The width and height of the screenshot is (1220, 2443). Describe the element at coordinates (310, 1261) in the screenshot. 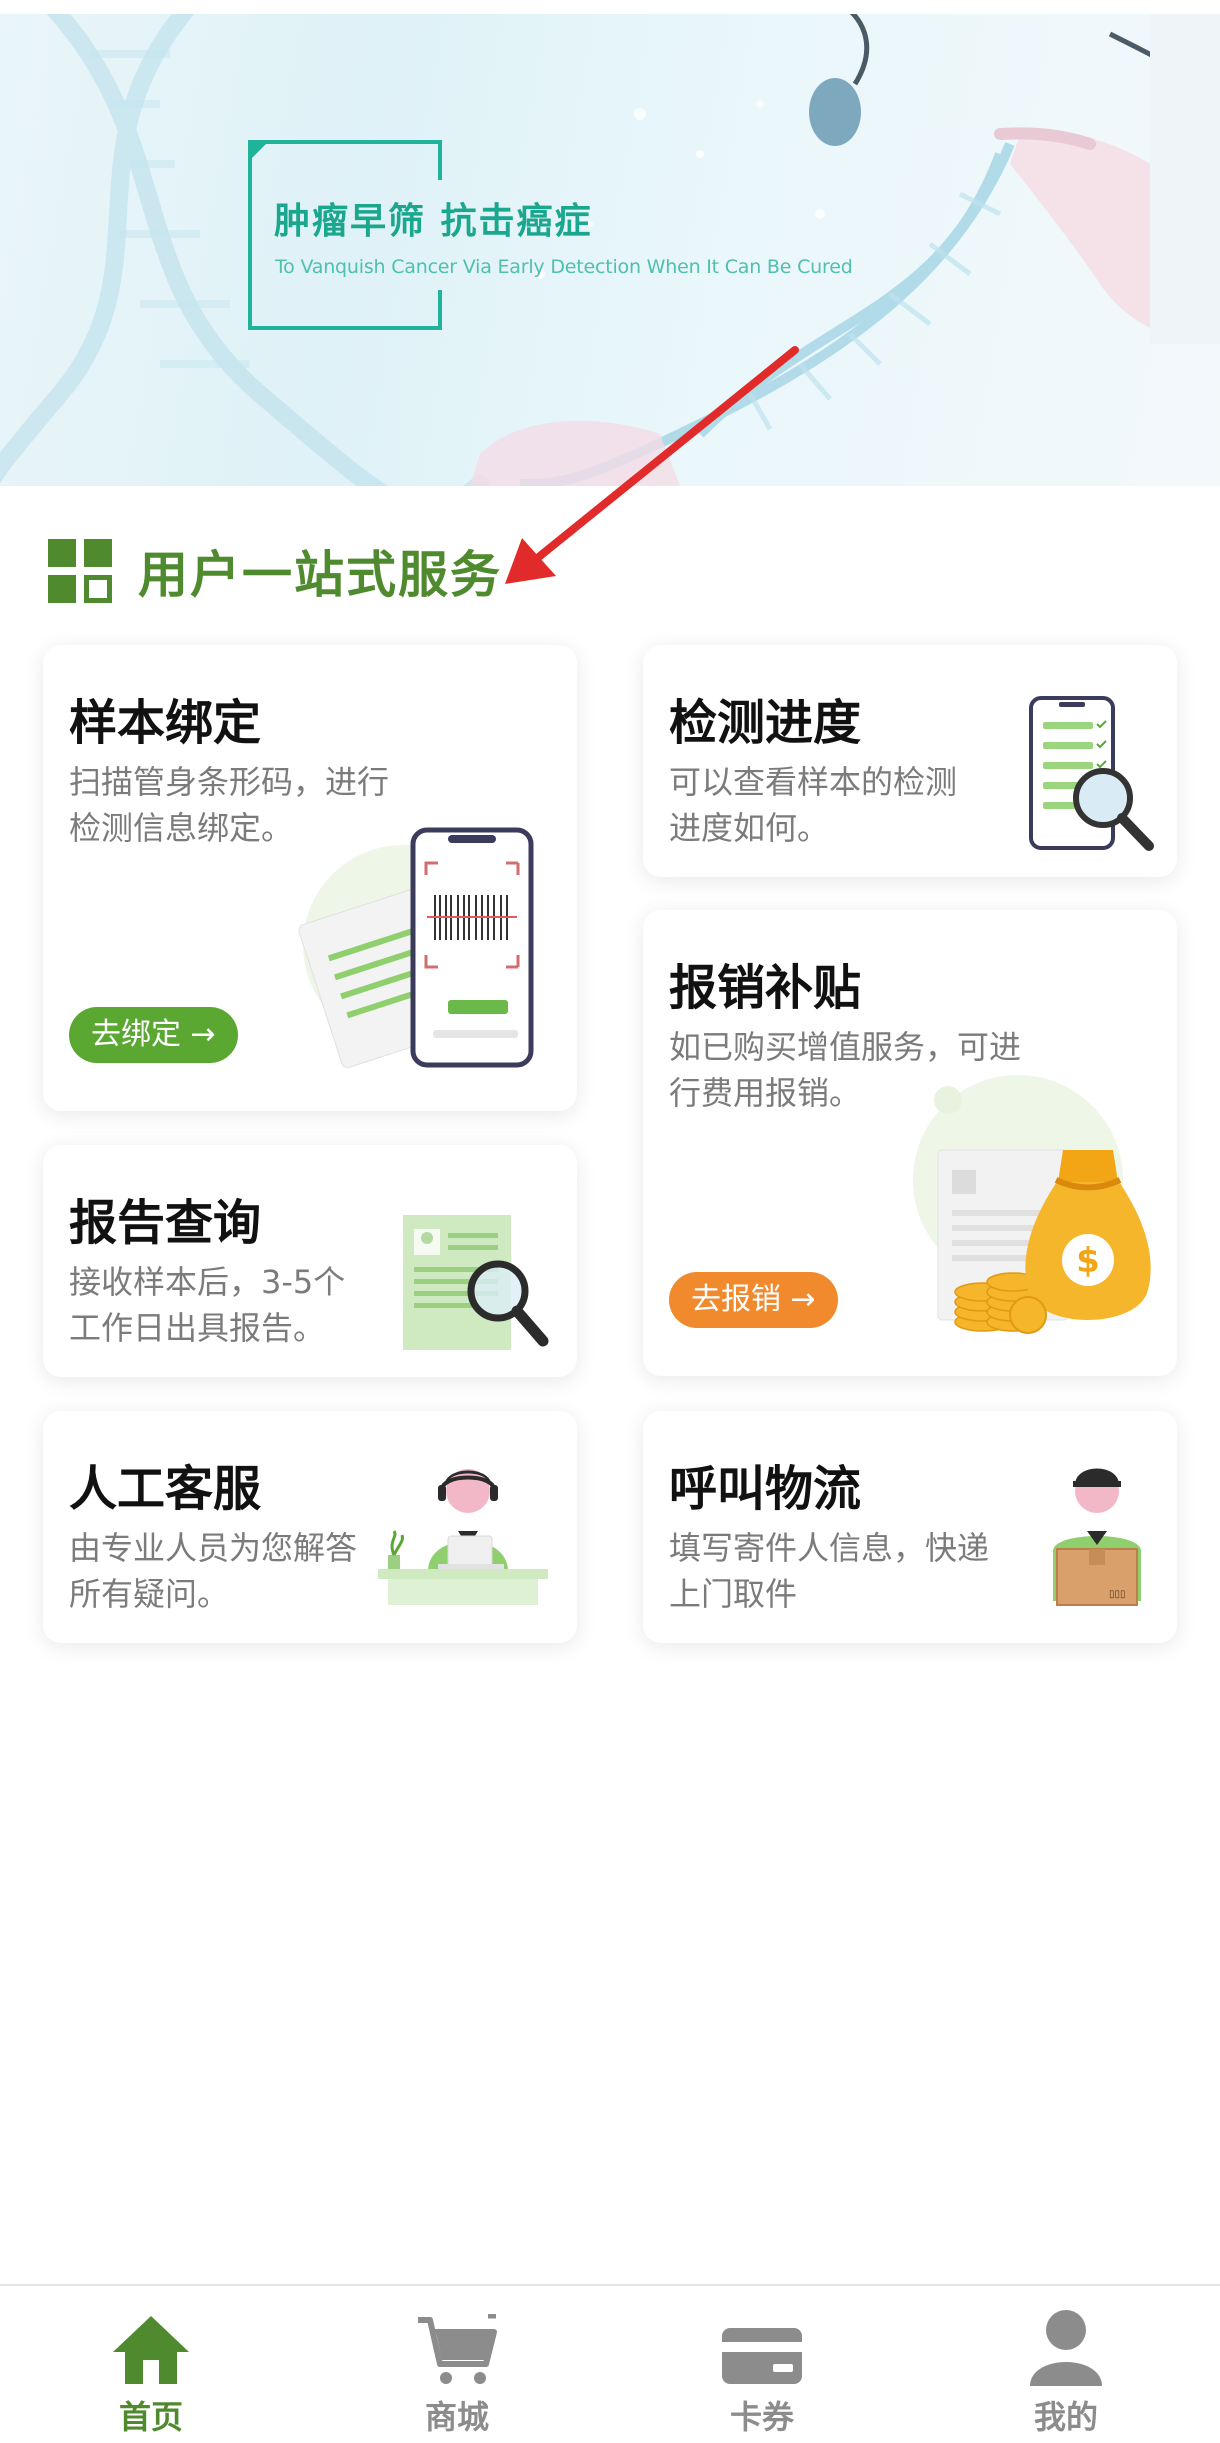

I see `card-report-query: 报告查询 接收样本后，3-5个 工作日出具报告。` at that location.